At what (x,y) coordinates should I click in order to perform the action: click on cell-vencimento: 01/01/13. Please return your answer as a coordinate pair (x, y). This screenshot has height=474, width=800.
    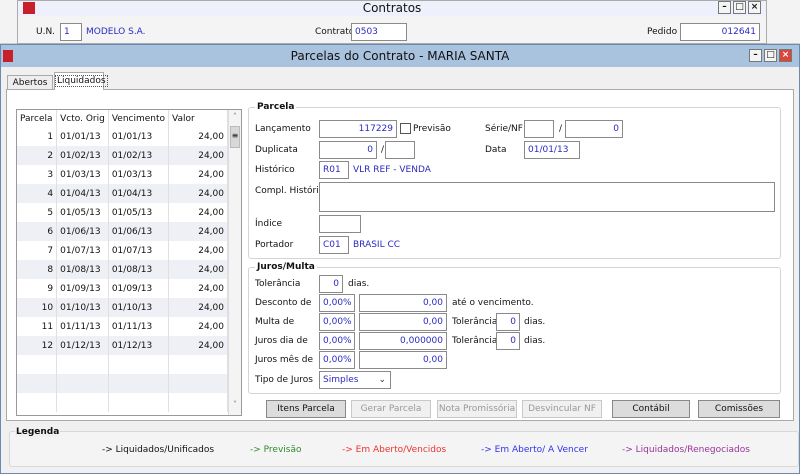
    Looking at the image, I should click on (139, 136).